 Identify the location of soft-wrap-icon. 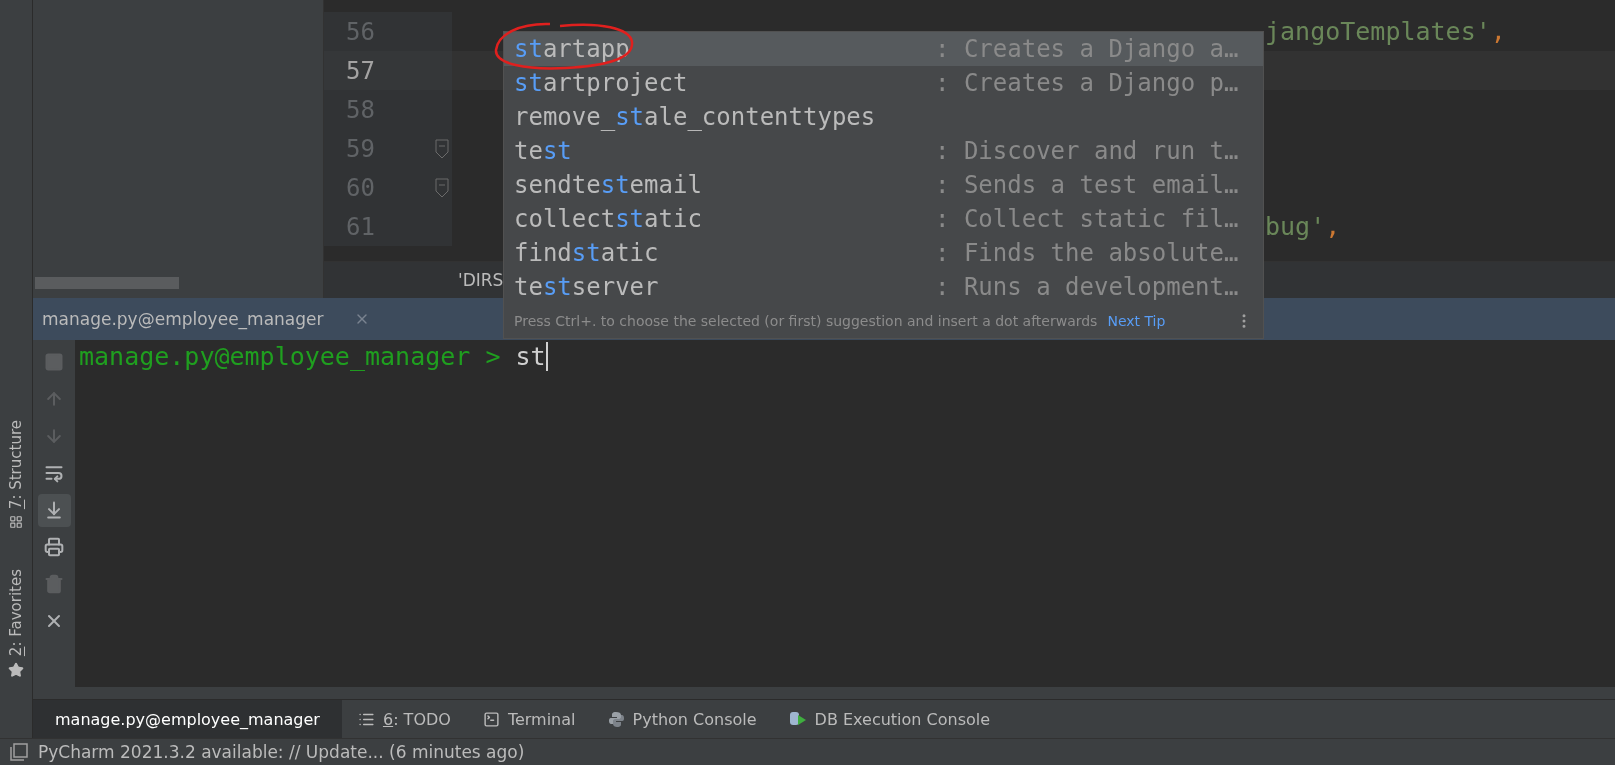
(54, 473).